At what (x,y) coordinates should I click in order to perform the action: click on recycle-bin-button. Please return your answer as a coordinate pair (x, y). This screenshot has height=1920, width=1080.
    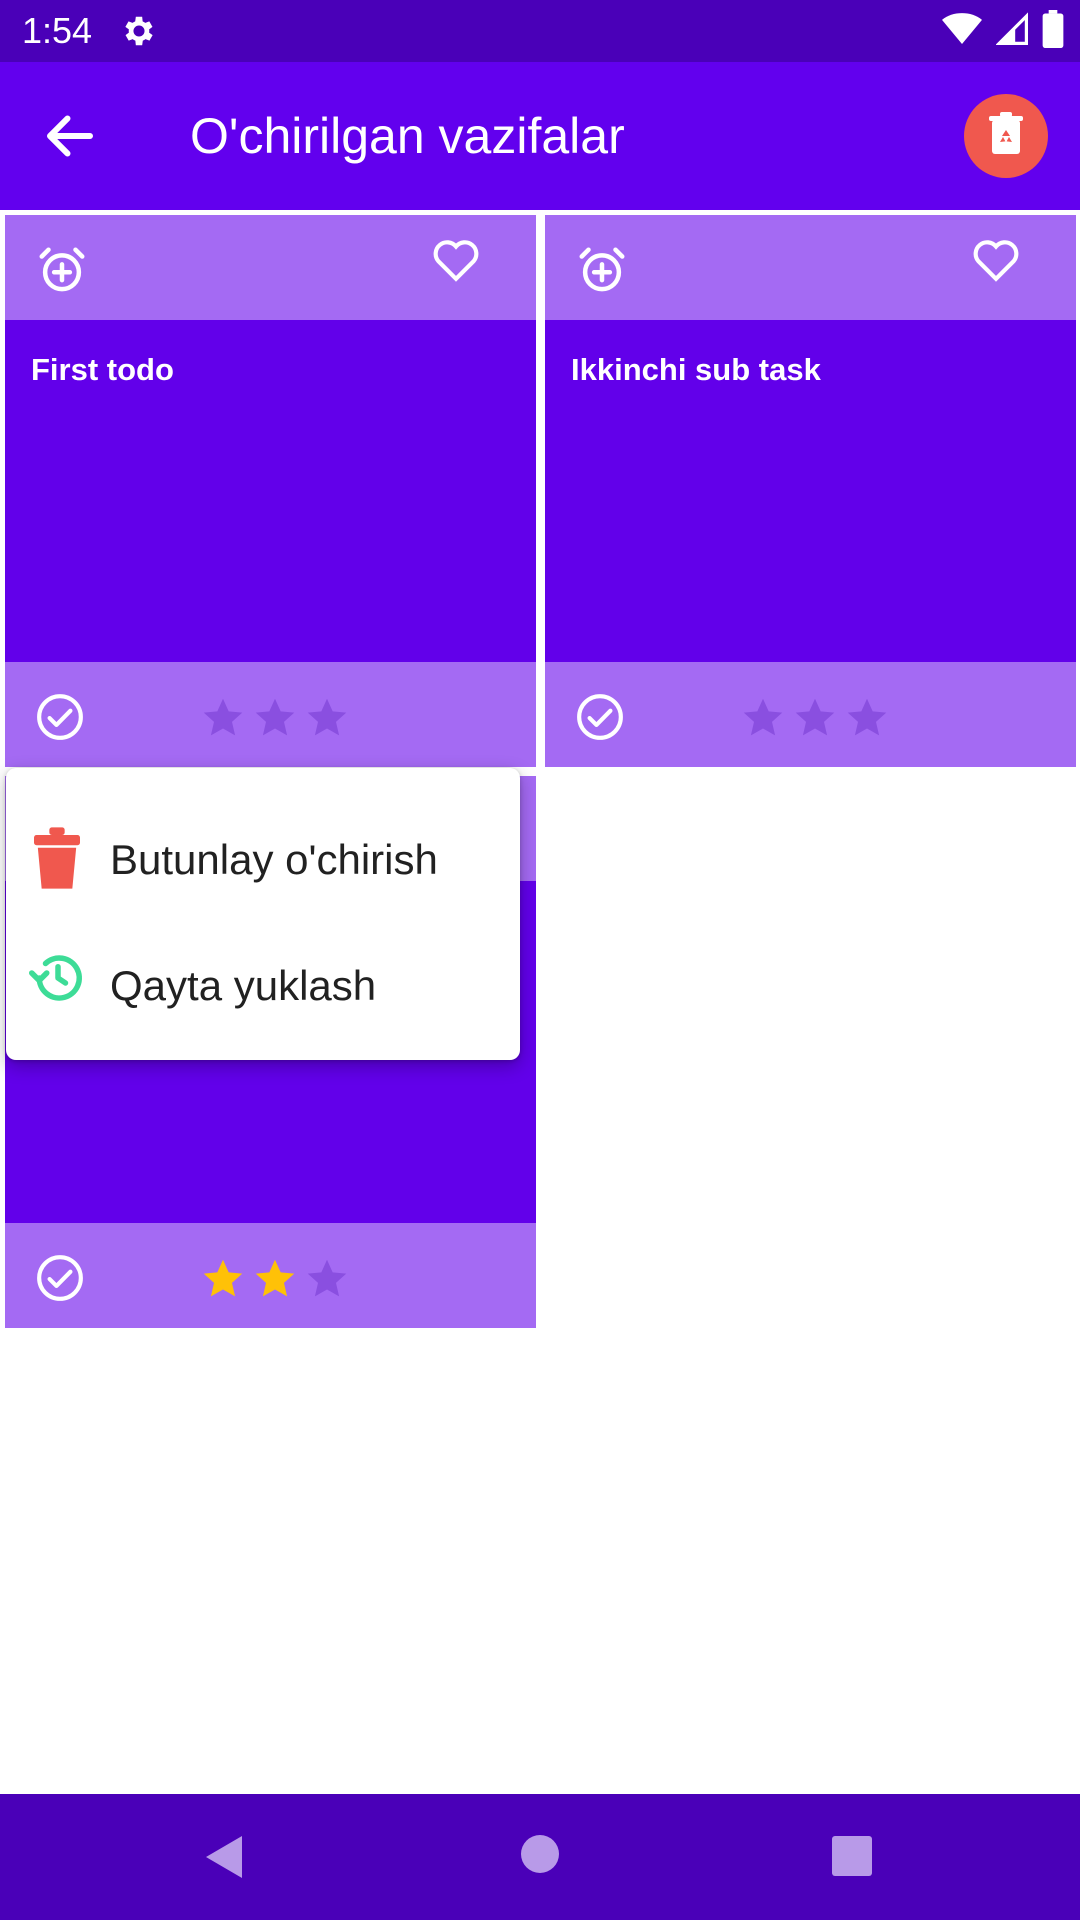
    Looking at the image, I should click on (1006, 136).